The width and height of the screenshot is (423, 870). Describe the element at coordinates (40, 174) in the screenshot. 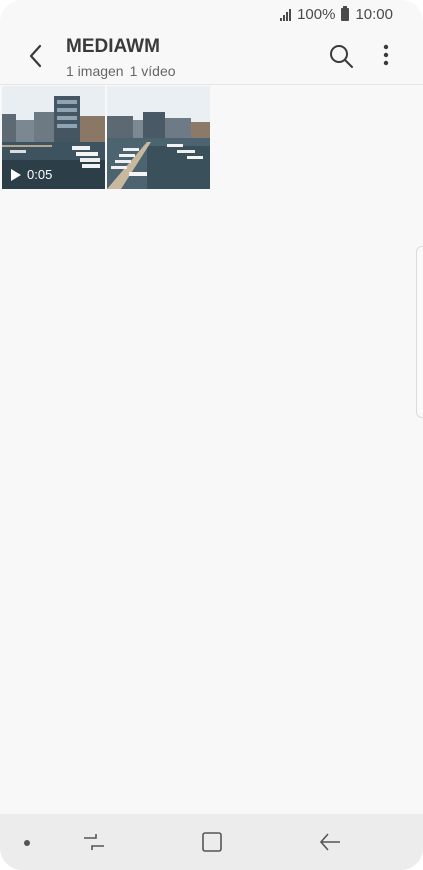

I see `video-duration: 0:05` at that location.